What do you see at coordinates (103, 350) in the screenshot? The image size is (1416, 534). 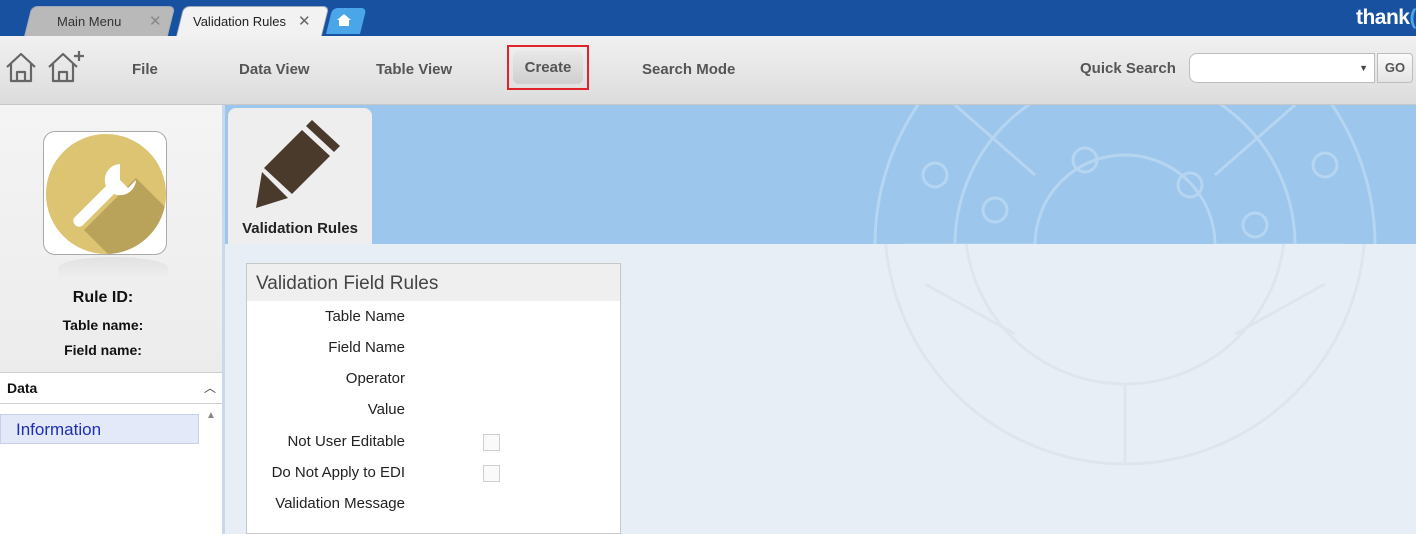 I see `field-name-label: Field name:` at bounding box center [103, 350].